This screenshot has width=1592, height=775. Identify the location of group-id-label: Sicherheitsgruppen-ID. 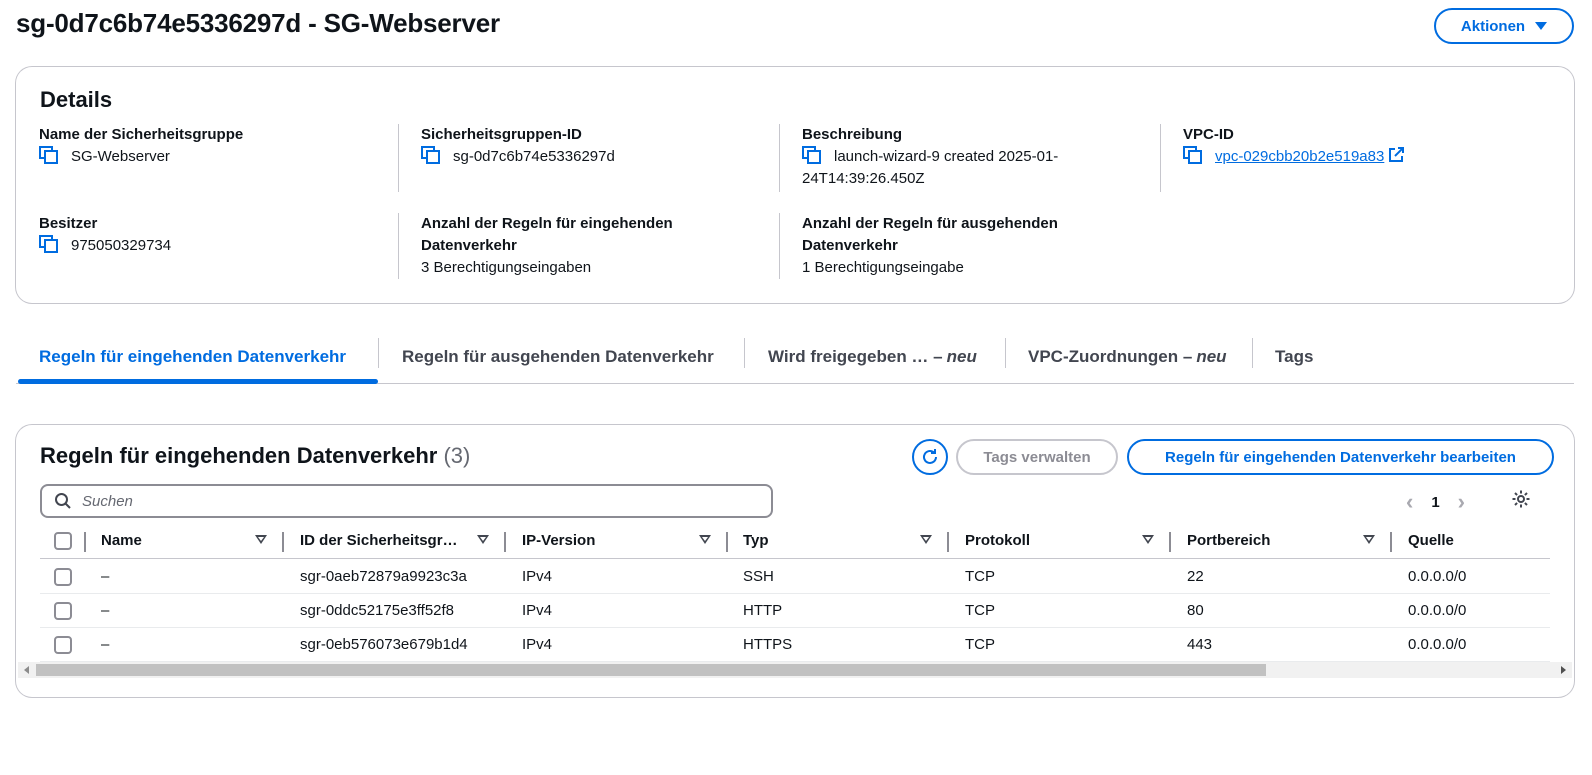
(501, 134).